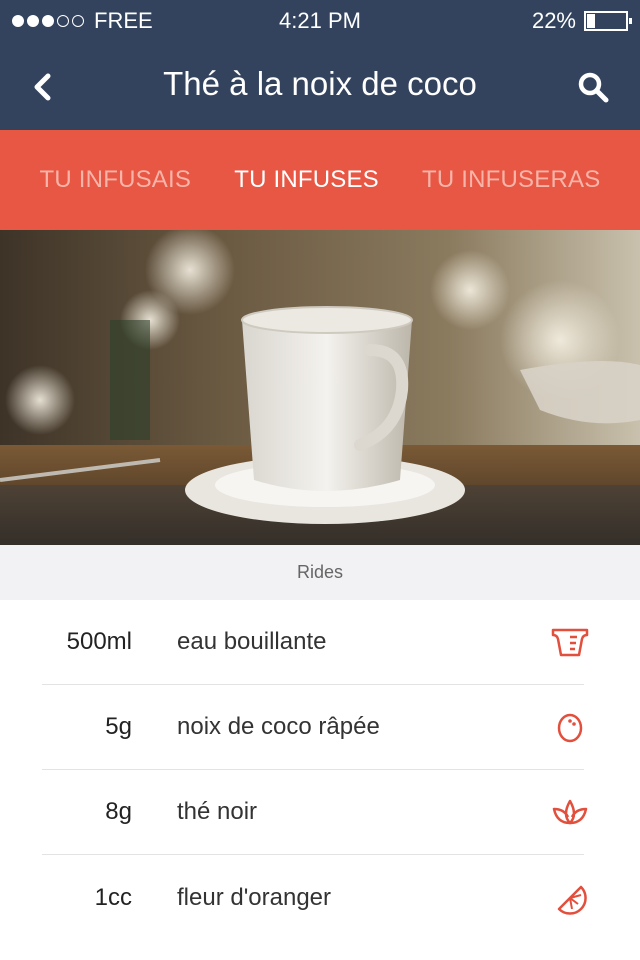 This screenshot has width=640, height=960. What do you see at coordinates (570, 812) in the screenshot?
I see `tea-leaf-icon` at bounding box center [570, 812].